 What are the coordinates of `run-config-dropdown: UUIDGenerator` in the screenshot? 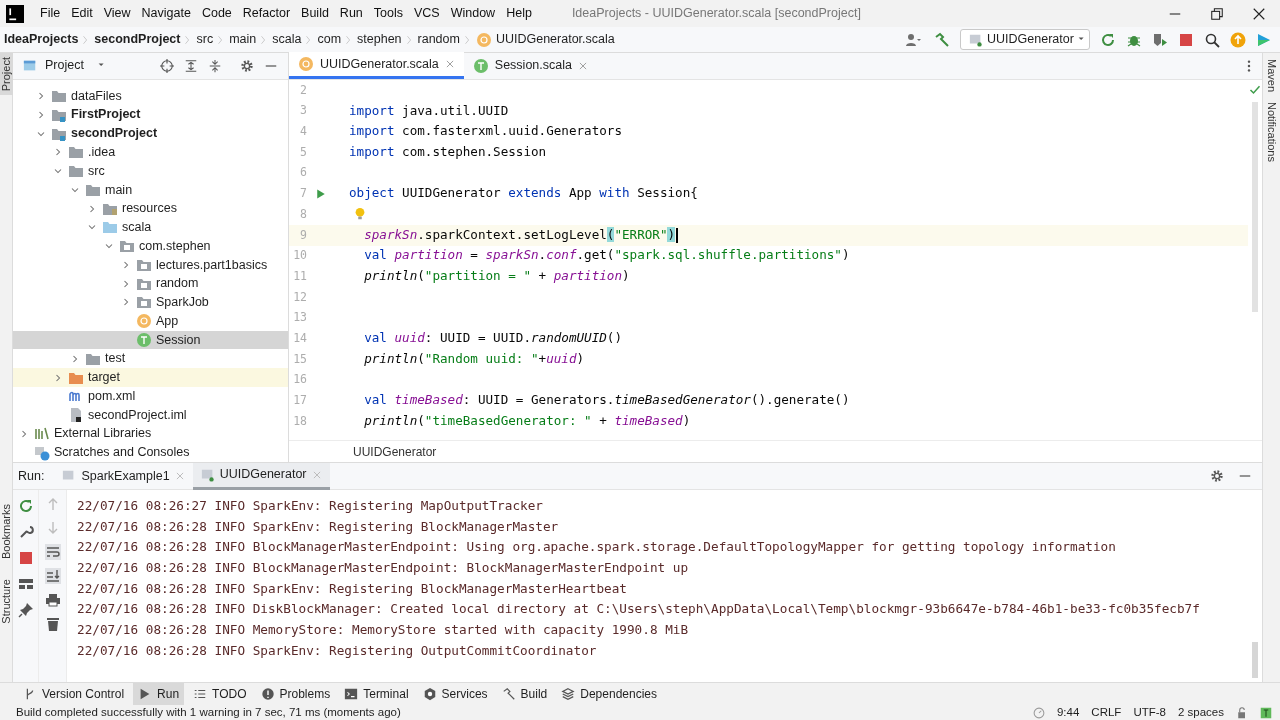 It's located at (1025, 39).